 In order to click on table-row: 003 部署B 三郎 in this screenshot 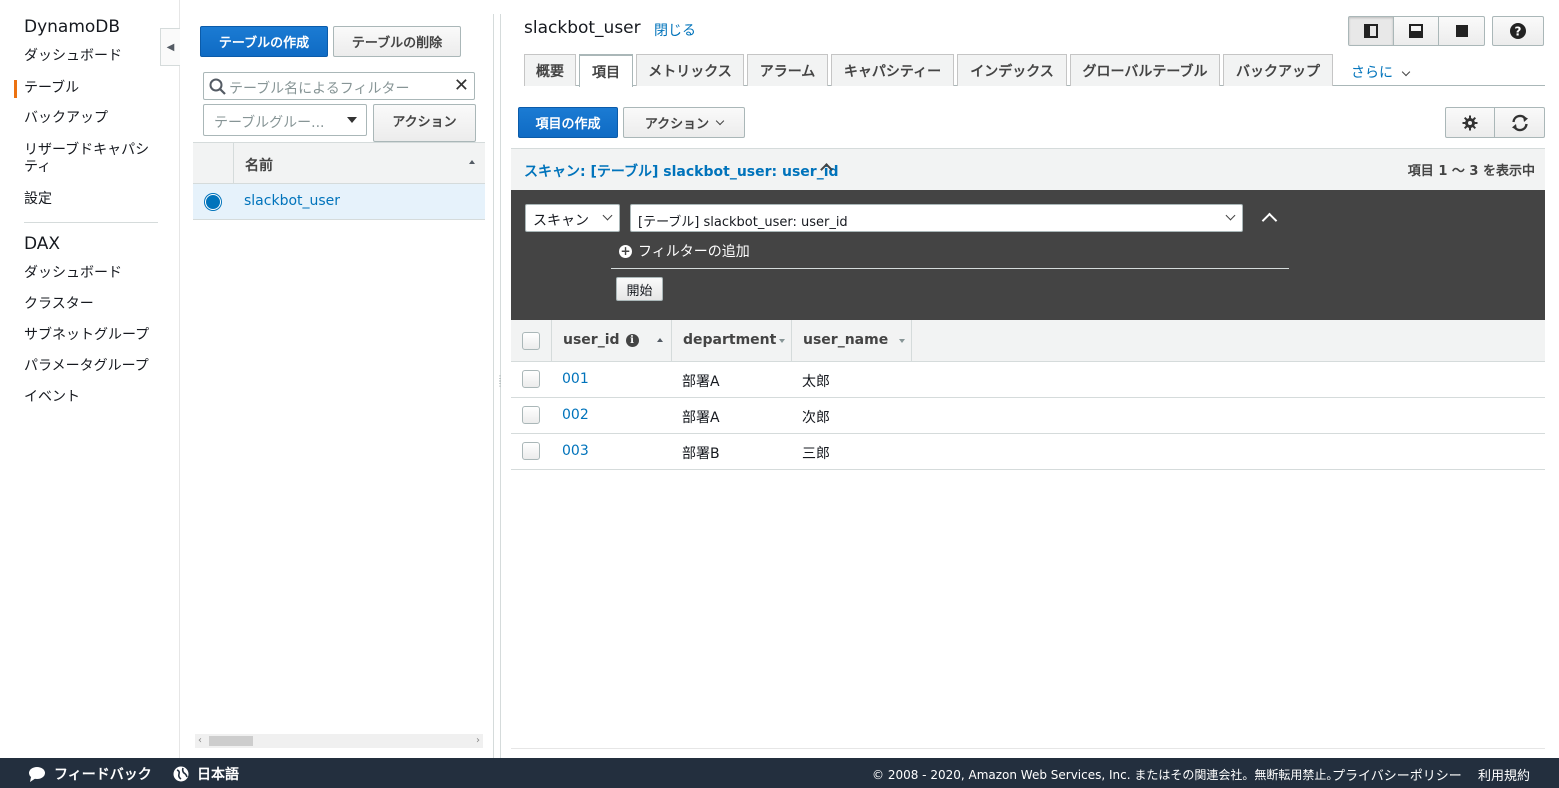, I will do `click(1028, 452)`.